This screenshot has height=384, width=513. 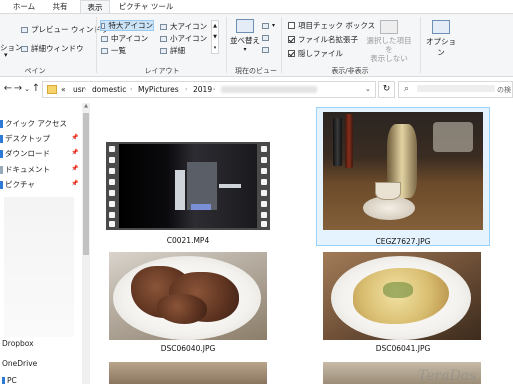 I want to click on nav-desktop: デスクトップ, so click(x=25, y=138).